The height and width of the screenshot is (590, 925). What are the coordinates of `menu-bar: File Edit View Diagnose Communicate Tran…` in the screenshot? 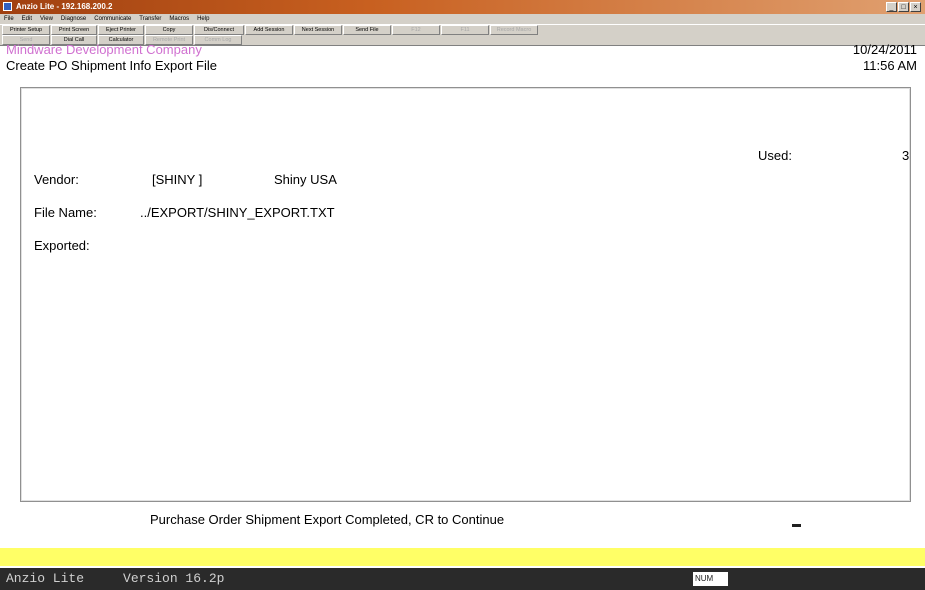 It's located at (462, 19).